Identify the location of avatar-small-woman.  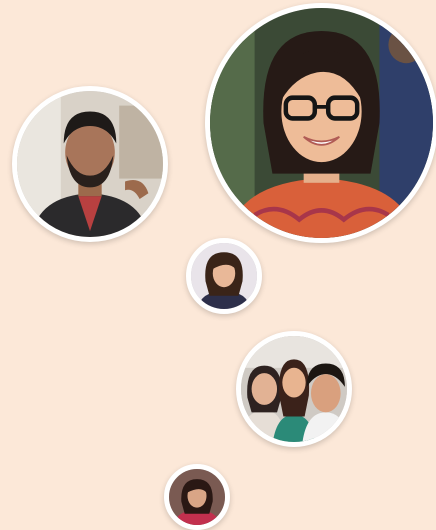
(224, 276).